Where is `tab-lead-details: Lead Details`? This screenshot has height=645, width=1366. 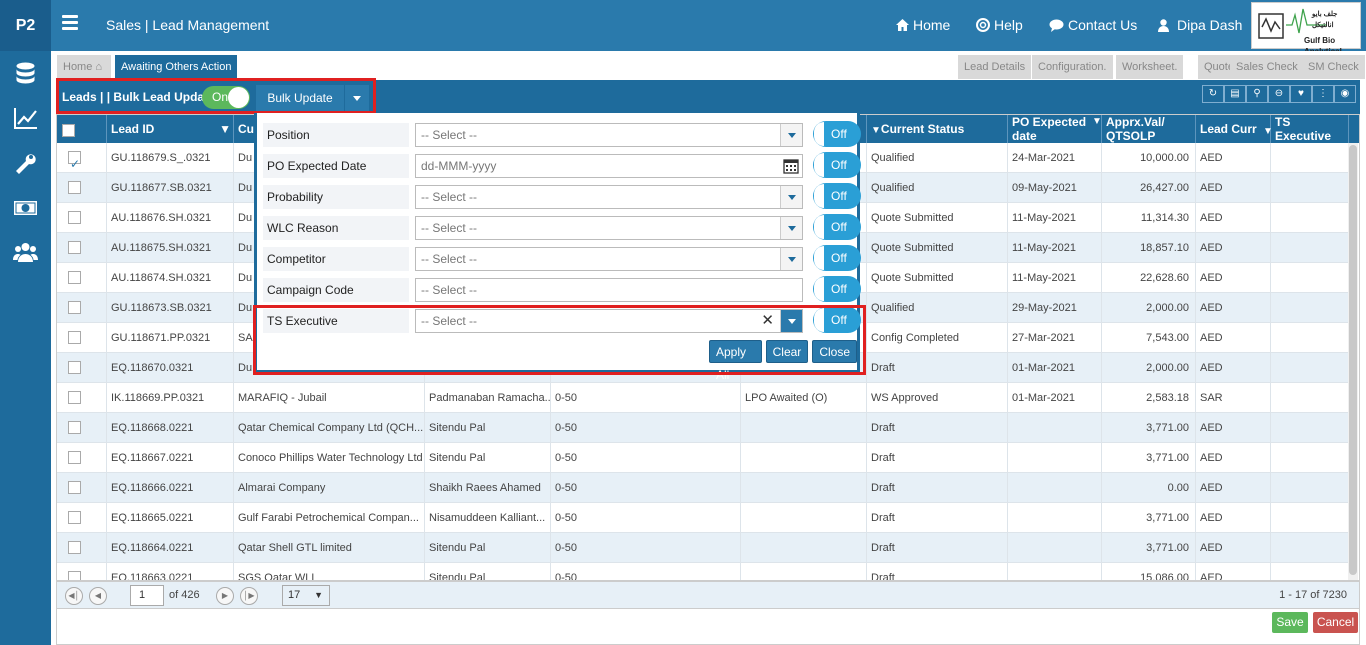 tab-lead-details: Lead Details is located at coordinates (995, 67).